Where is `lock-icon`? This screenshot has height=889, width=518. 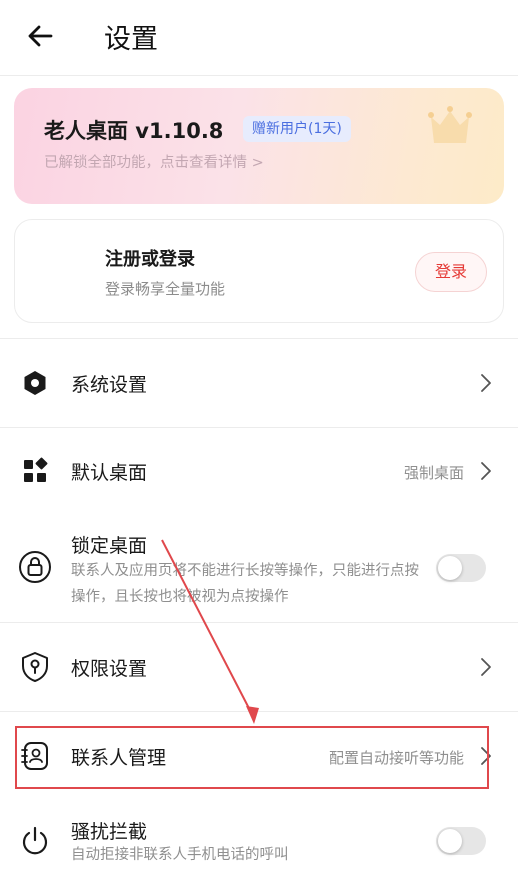
lock-icon is located at coordinates (35, 567).